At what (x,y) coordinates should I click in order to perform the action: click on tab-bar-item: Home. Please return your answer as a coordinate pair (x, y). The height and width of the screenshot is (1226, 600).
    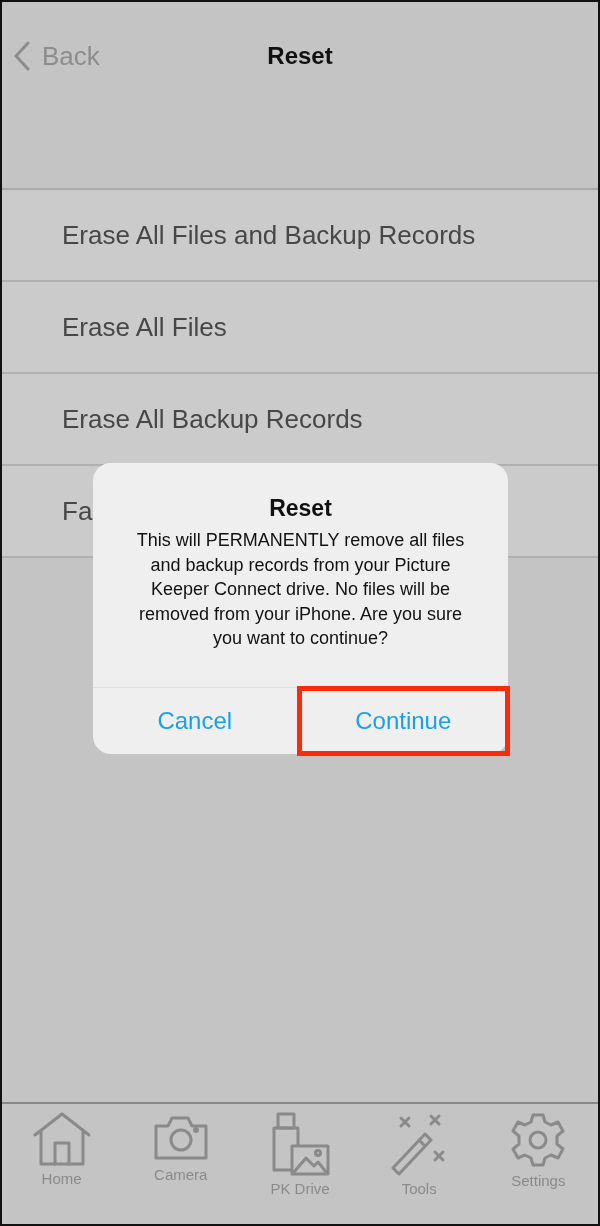
    Looking at the image, I should click on (61, 1168).